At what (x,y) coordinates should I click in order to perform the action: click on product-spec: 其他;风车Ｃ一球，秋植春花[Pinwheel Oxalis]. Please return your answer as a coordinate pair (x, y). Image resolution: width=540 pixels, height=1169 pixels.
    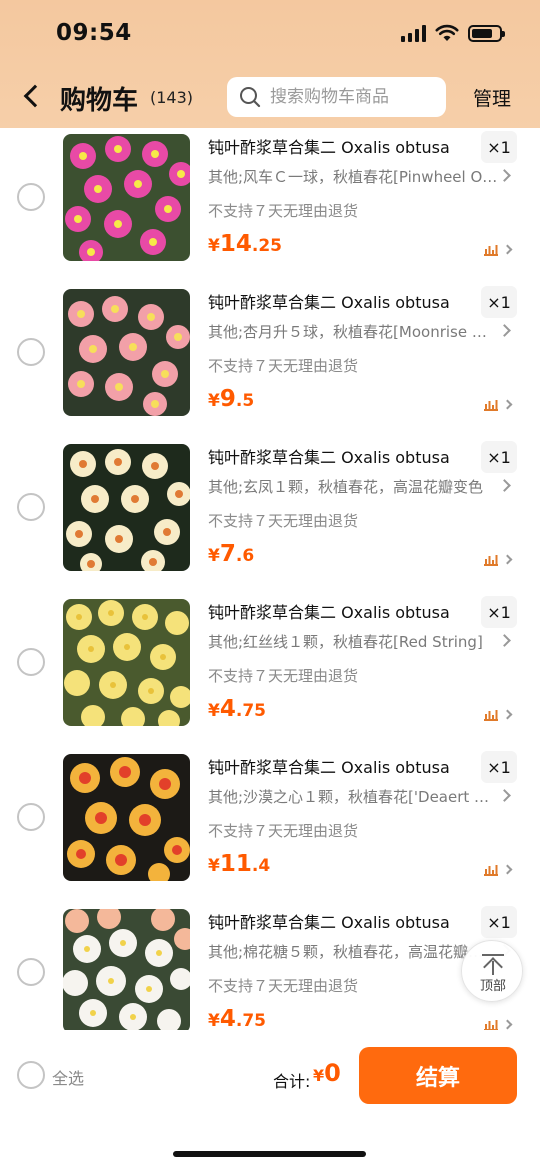
    Looking at the image, I should click on (353, 176).